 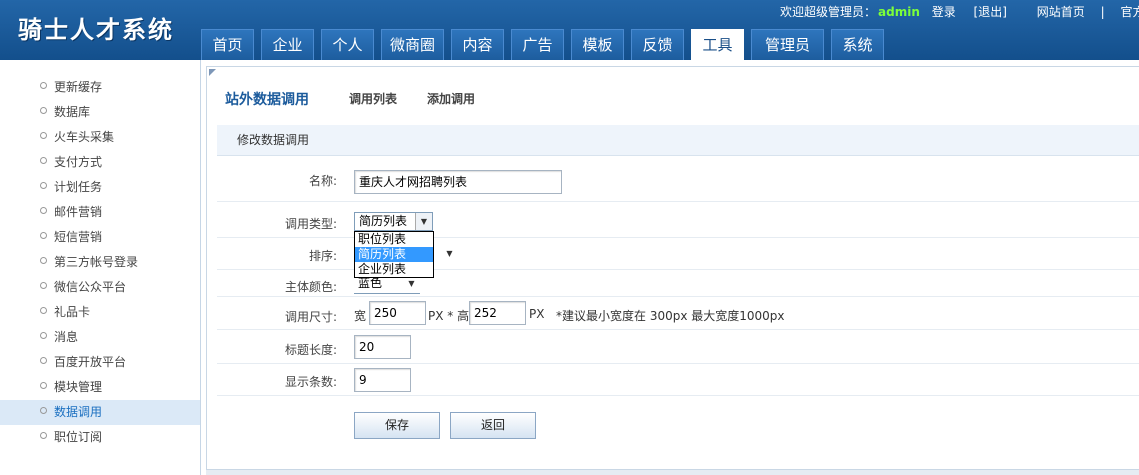 What do you see at coordinates (267, 100) in the screenshot?
I see `page-title: 站外数据调用` at bounding box center [267, 100].